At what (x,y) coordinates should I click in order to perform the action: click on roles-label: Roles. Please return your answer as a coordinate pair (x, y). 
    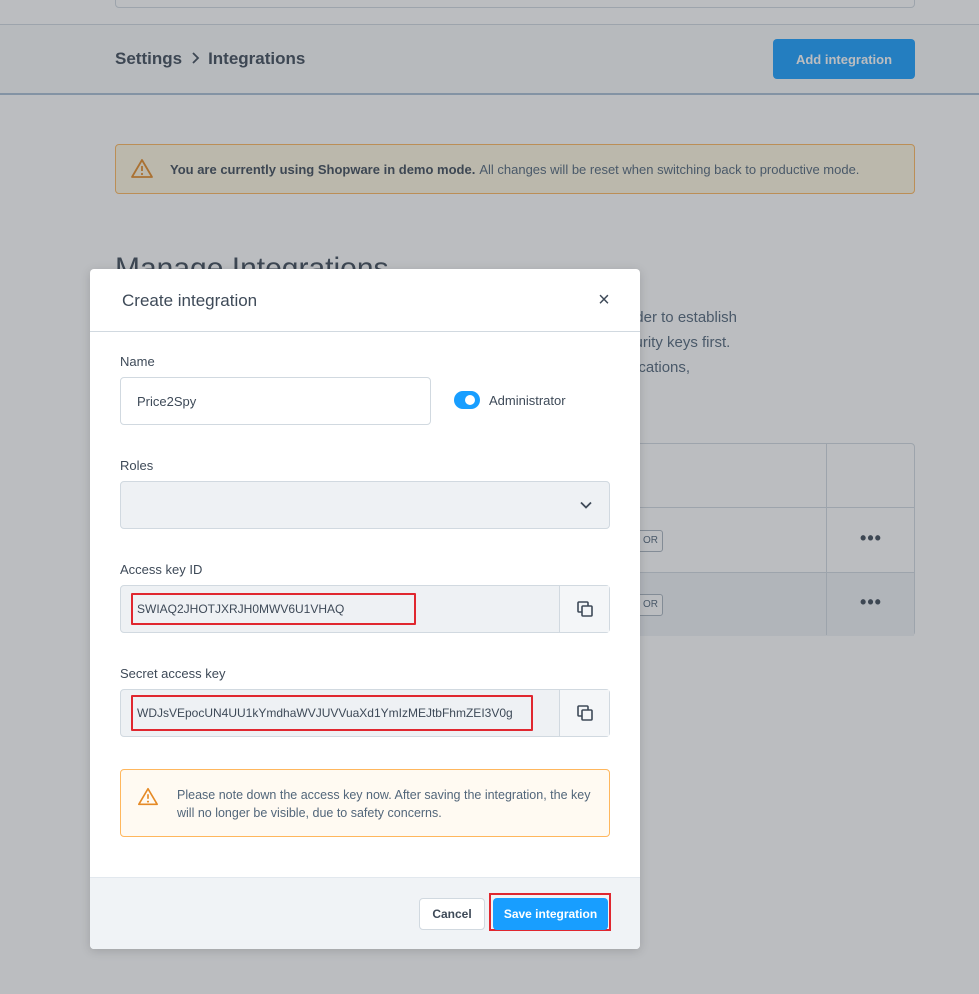
    Looking at the image, I should click on (137, 465).